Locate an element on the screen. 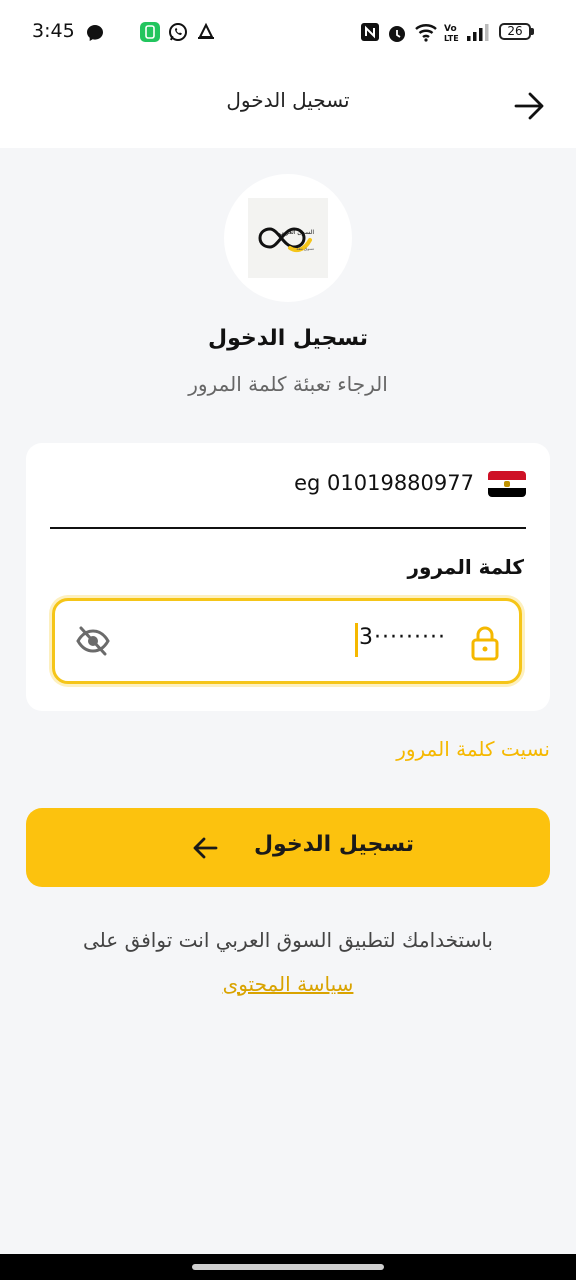 The height and width of the screenshot is (1280, 576). status-bar: 3:45 Vo LTE 26 is located at coordinates (288, 33).